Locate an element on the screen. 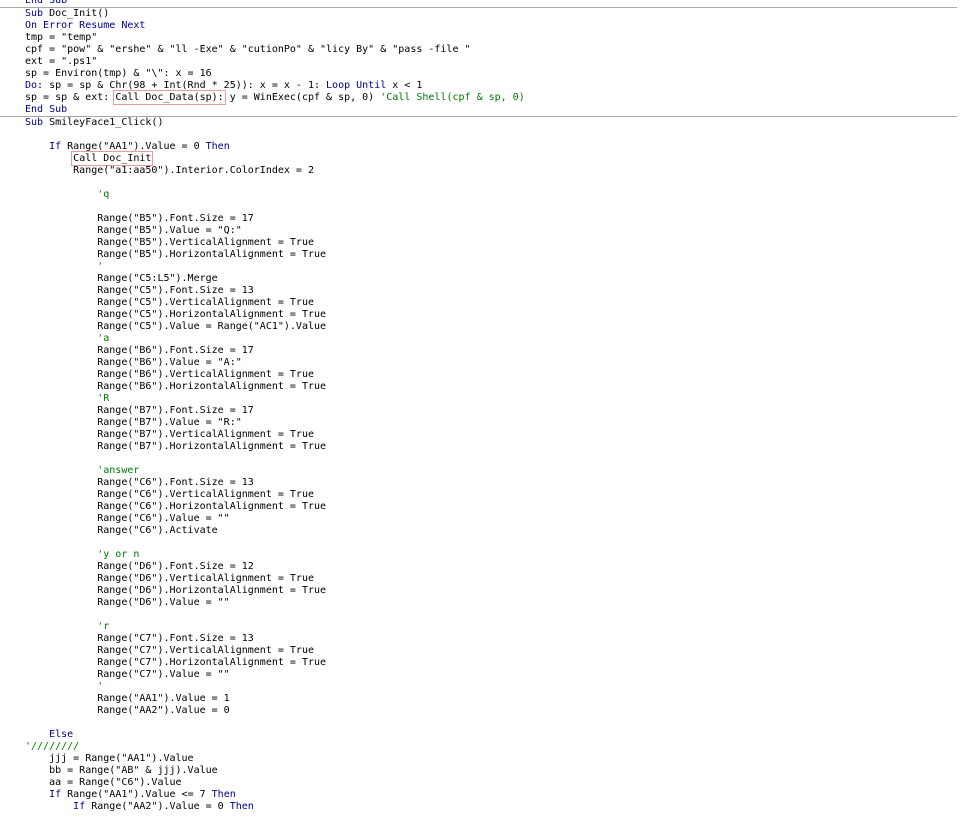 This screenshot has width=960, height=817. code-line: Range("D6").Font.Size = 12 is located at coordinates (480, 567).